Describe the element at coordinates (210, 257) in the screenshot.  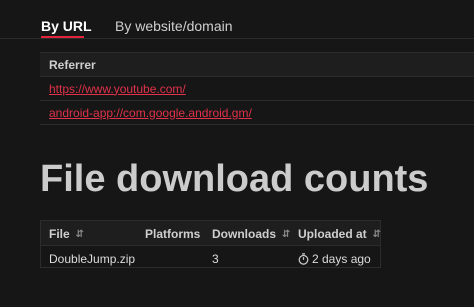
I see `table-row: DoubleJump.zip 3 2 days ago` at that location.